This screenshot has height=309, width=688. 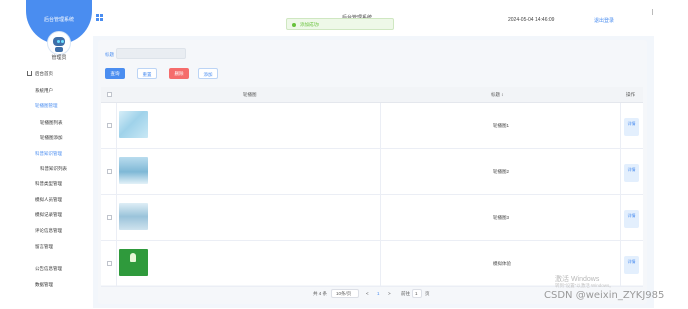 I want to click on leaf-icon, so click(x=133, y=257).